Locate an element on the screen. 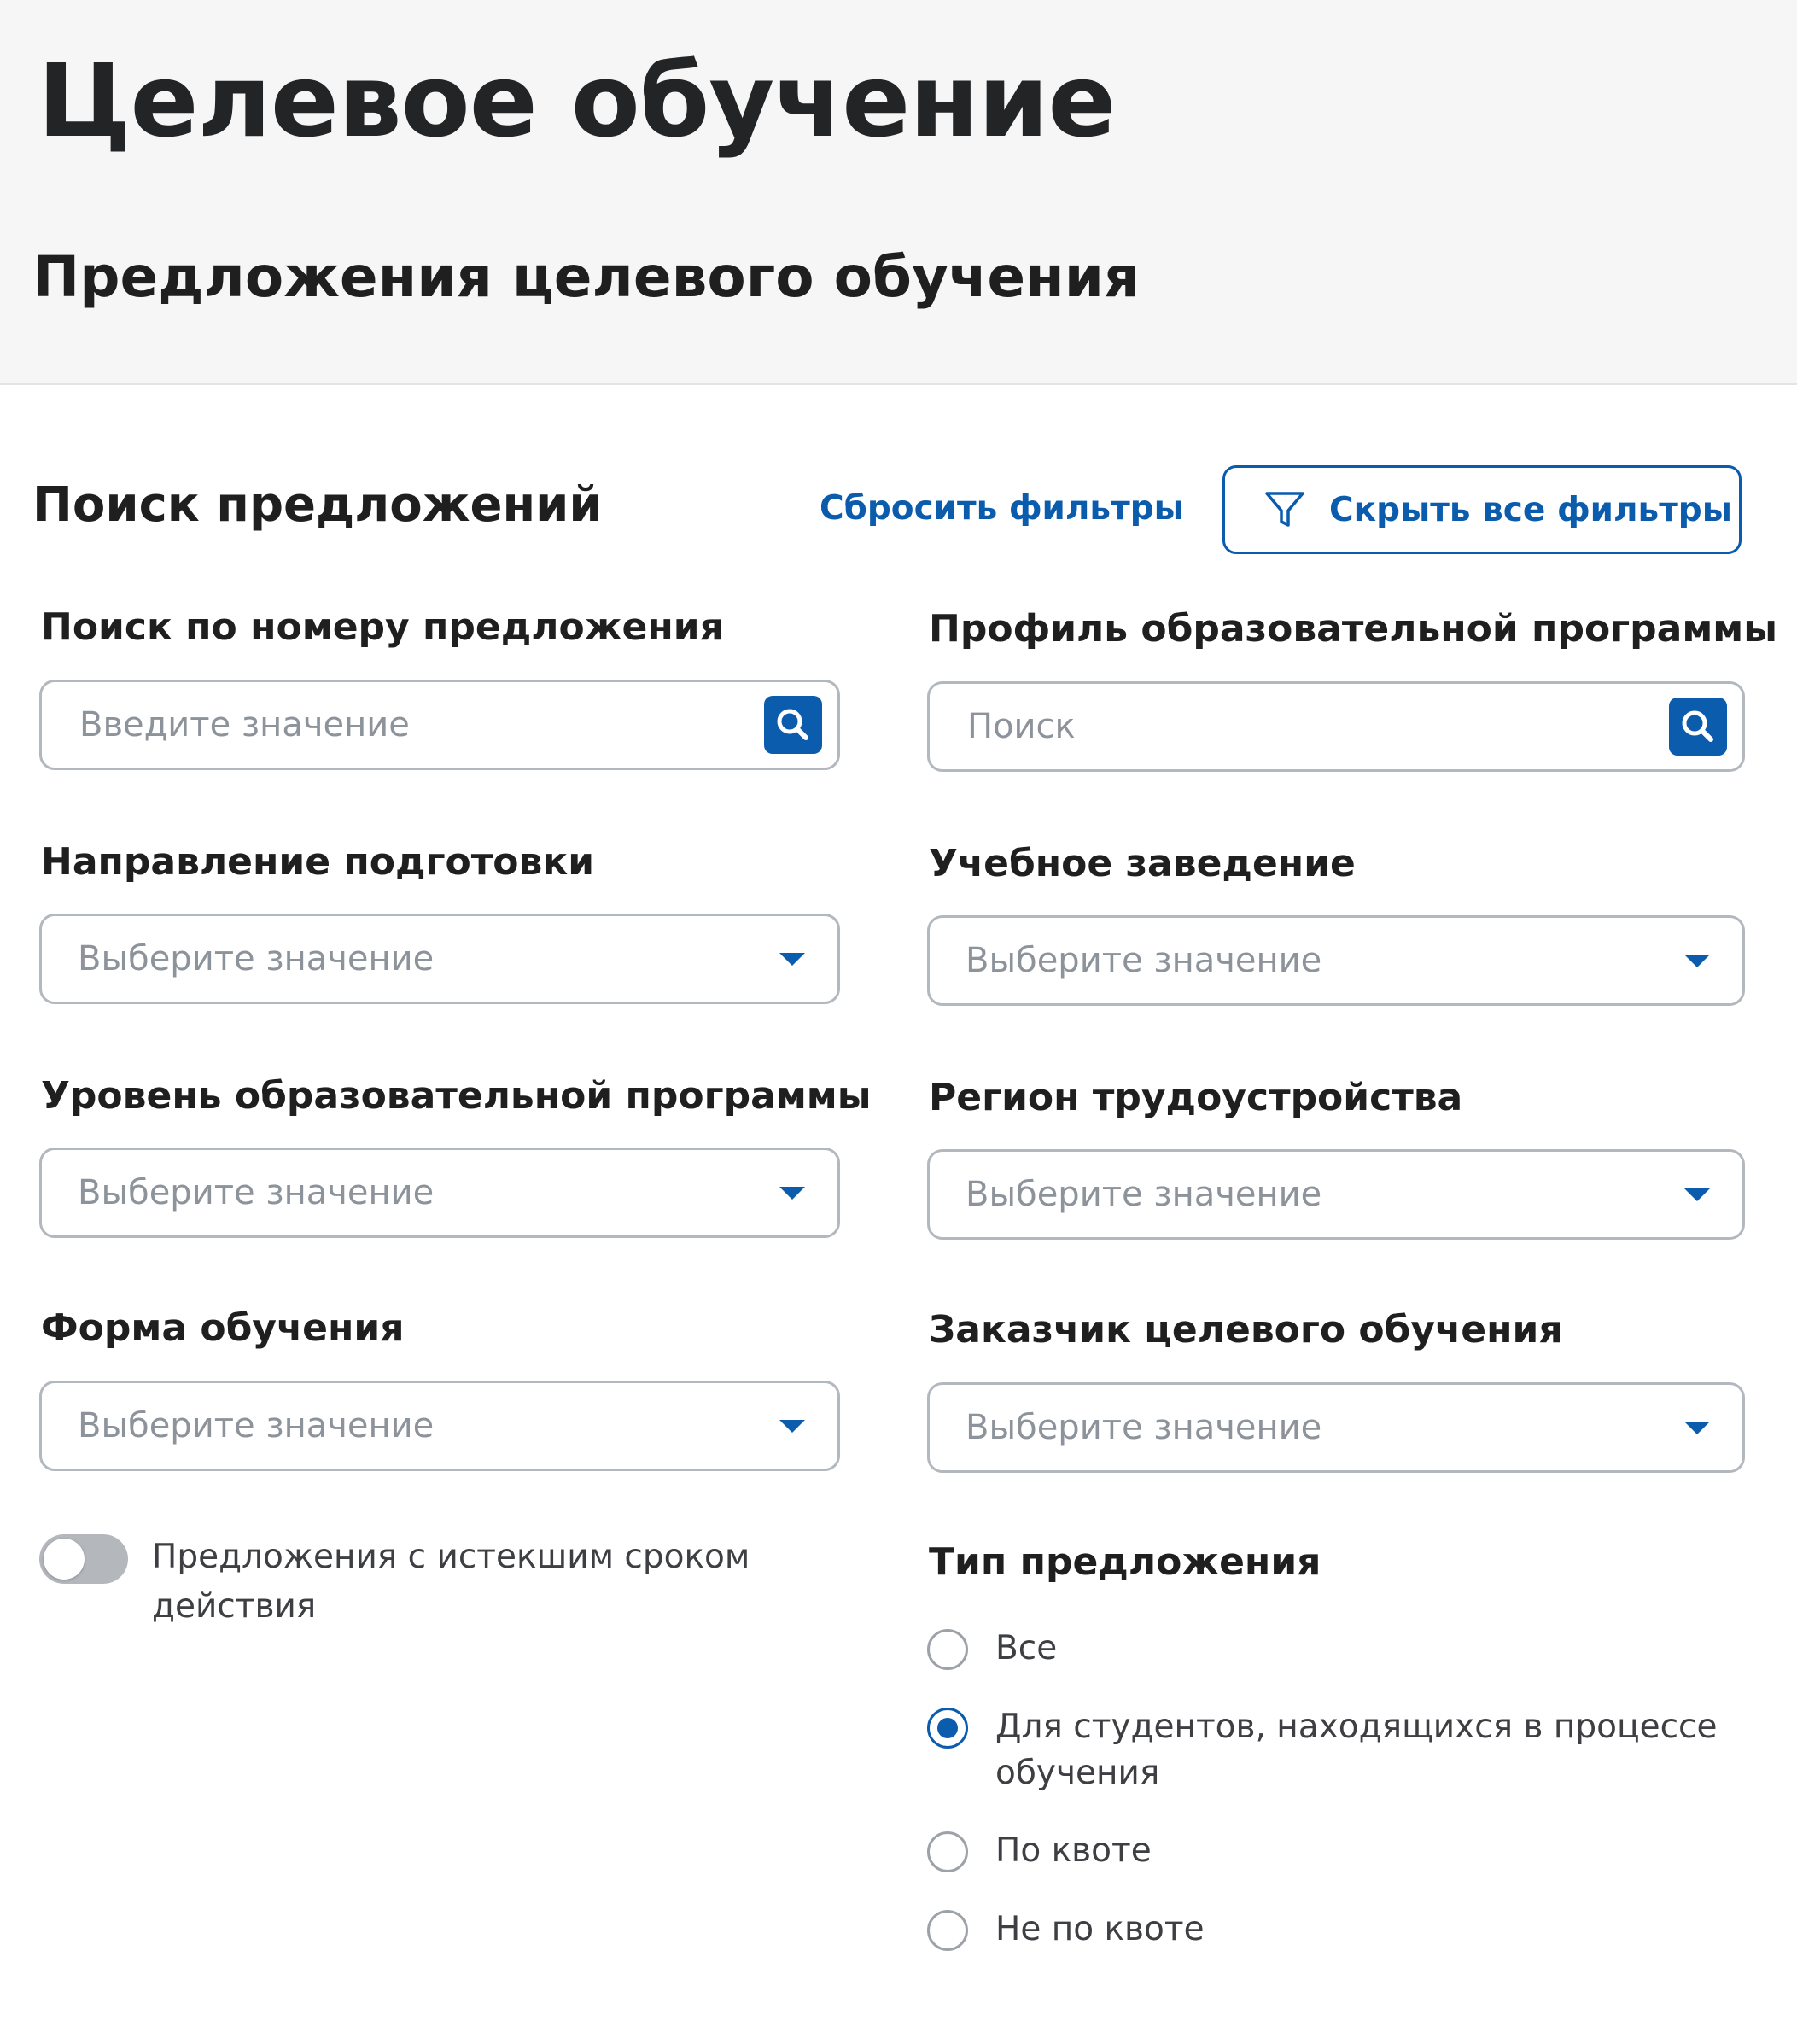 The height and width of the screenshot is (2044, 1797). region-select-value: Выберите значение is located at coordinates (1144, 1194).